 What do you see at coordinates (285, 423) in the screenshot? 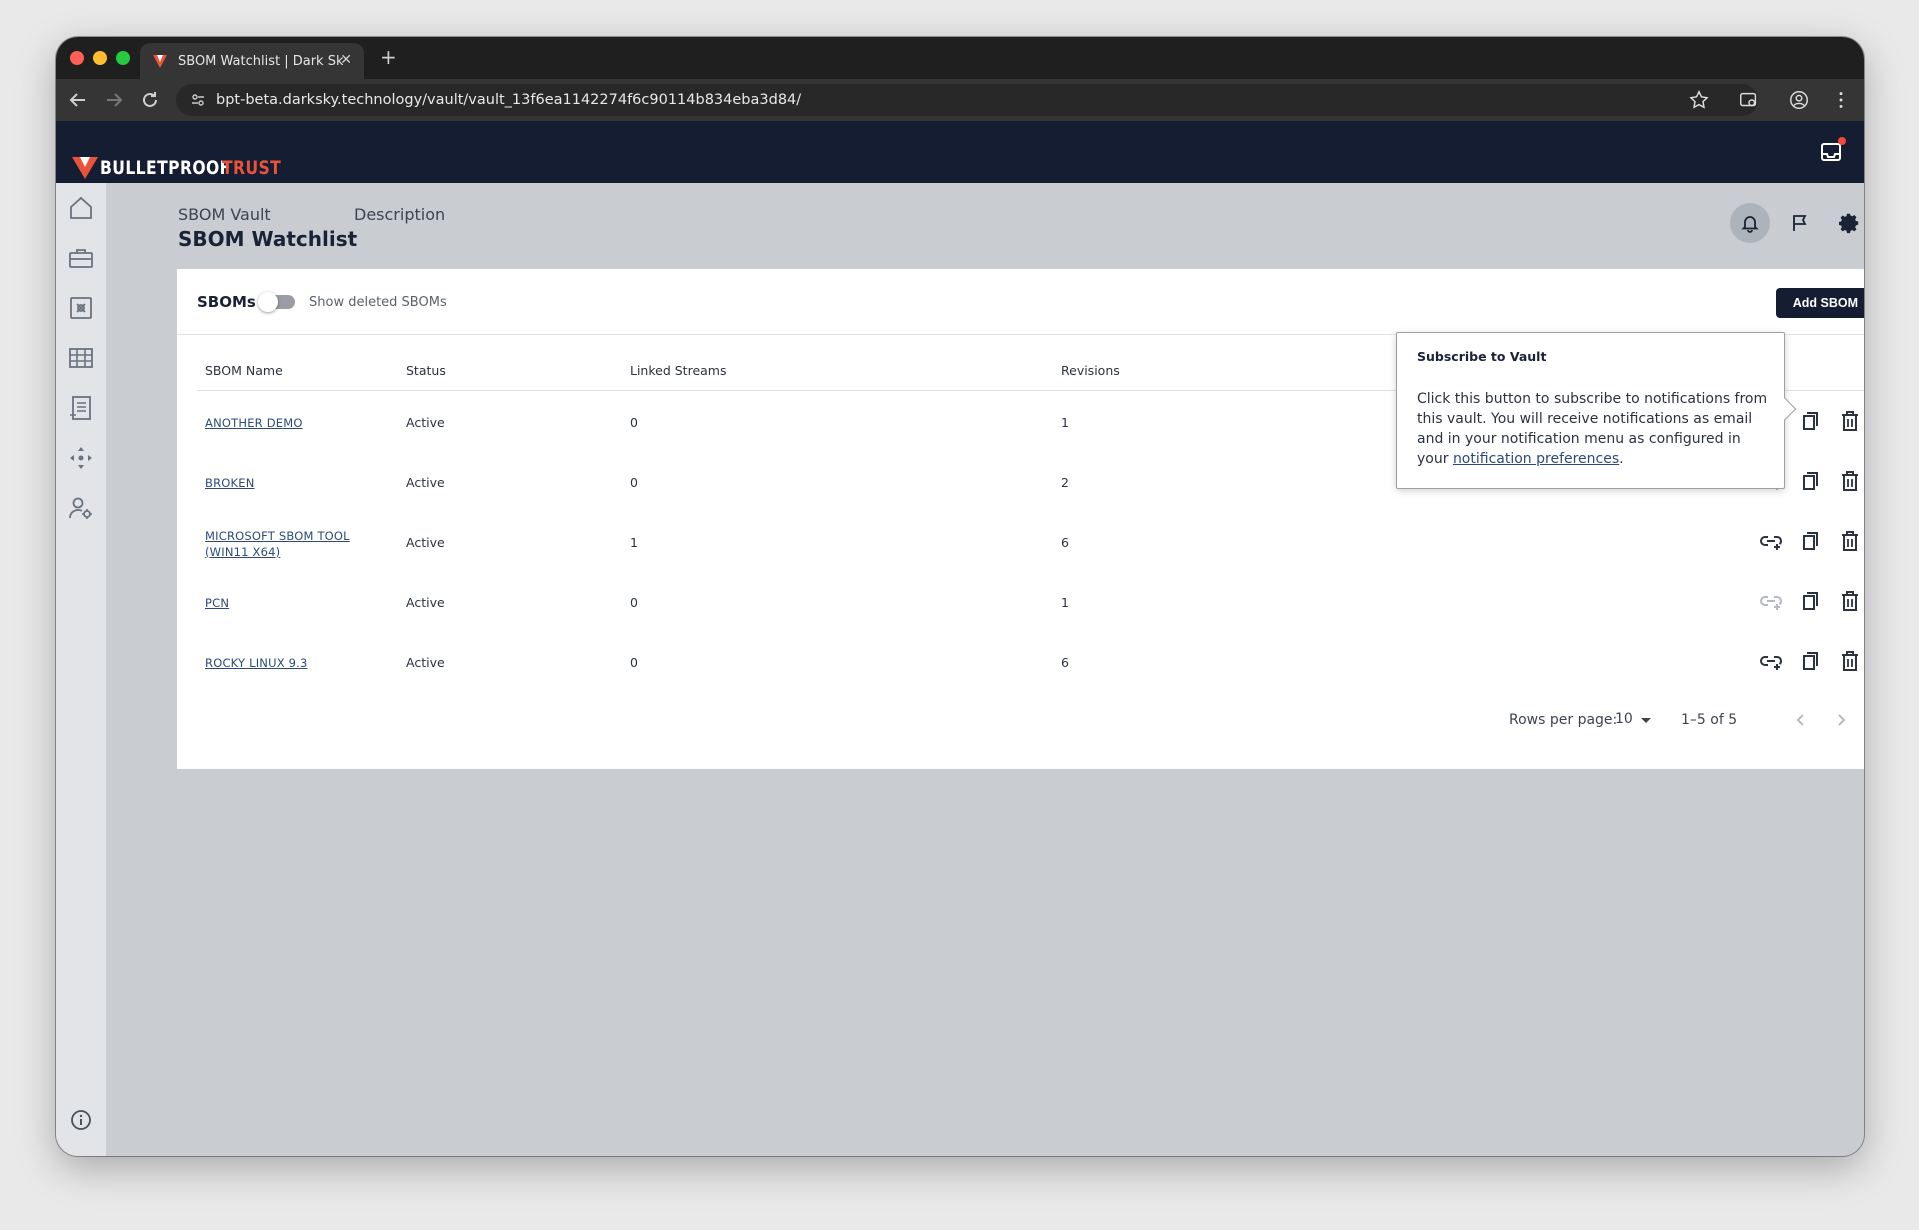
I see `sbom-name-link: ANOTHER DEMO` at bounding box center [285, 423].